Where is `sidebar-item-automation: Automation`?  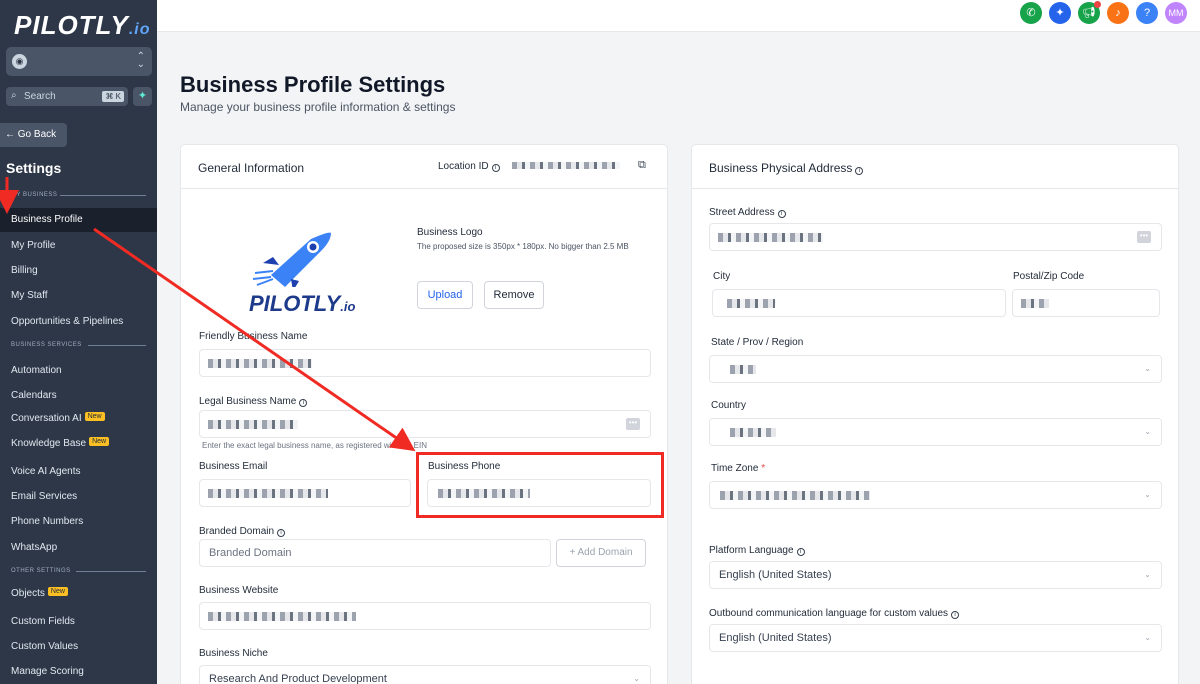 sidebar-item-automation: Automation is located at coordinates (36, 370).